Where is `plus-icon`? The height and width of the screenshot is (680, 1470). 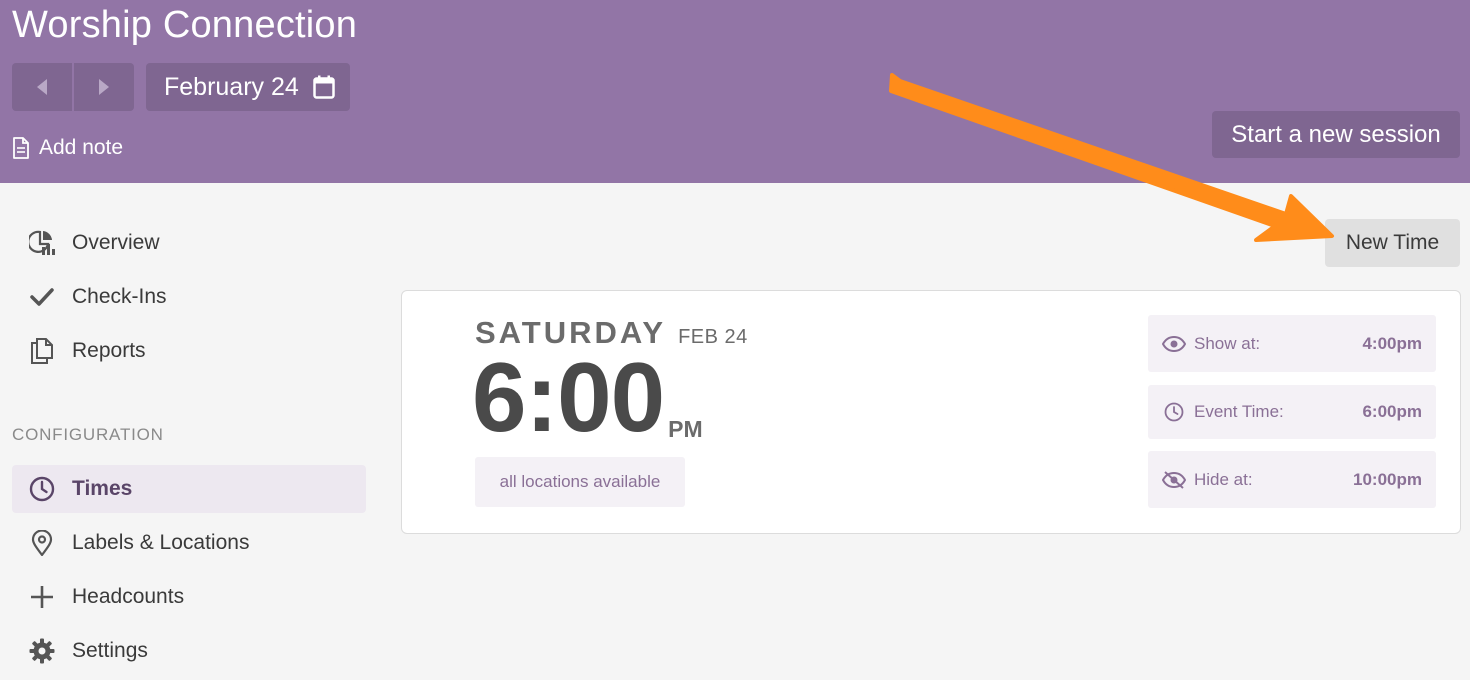 plus-icon is located at coordinates (42, 597).